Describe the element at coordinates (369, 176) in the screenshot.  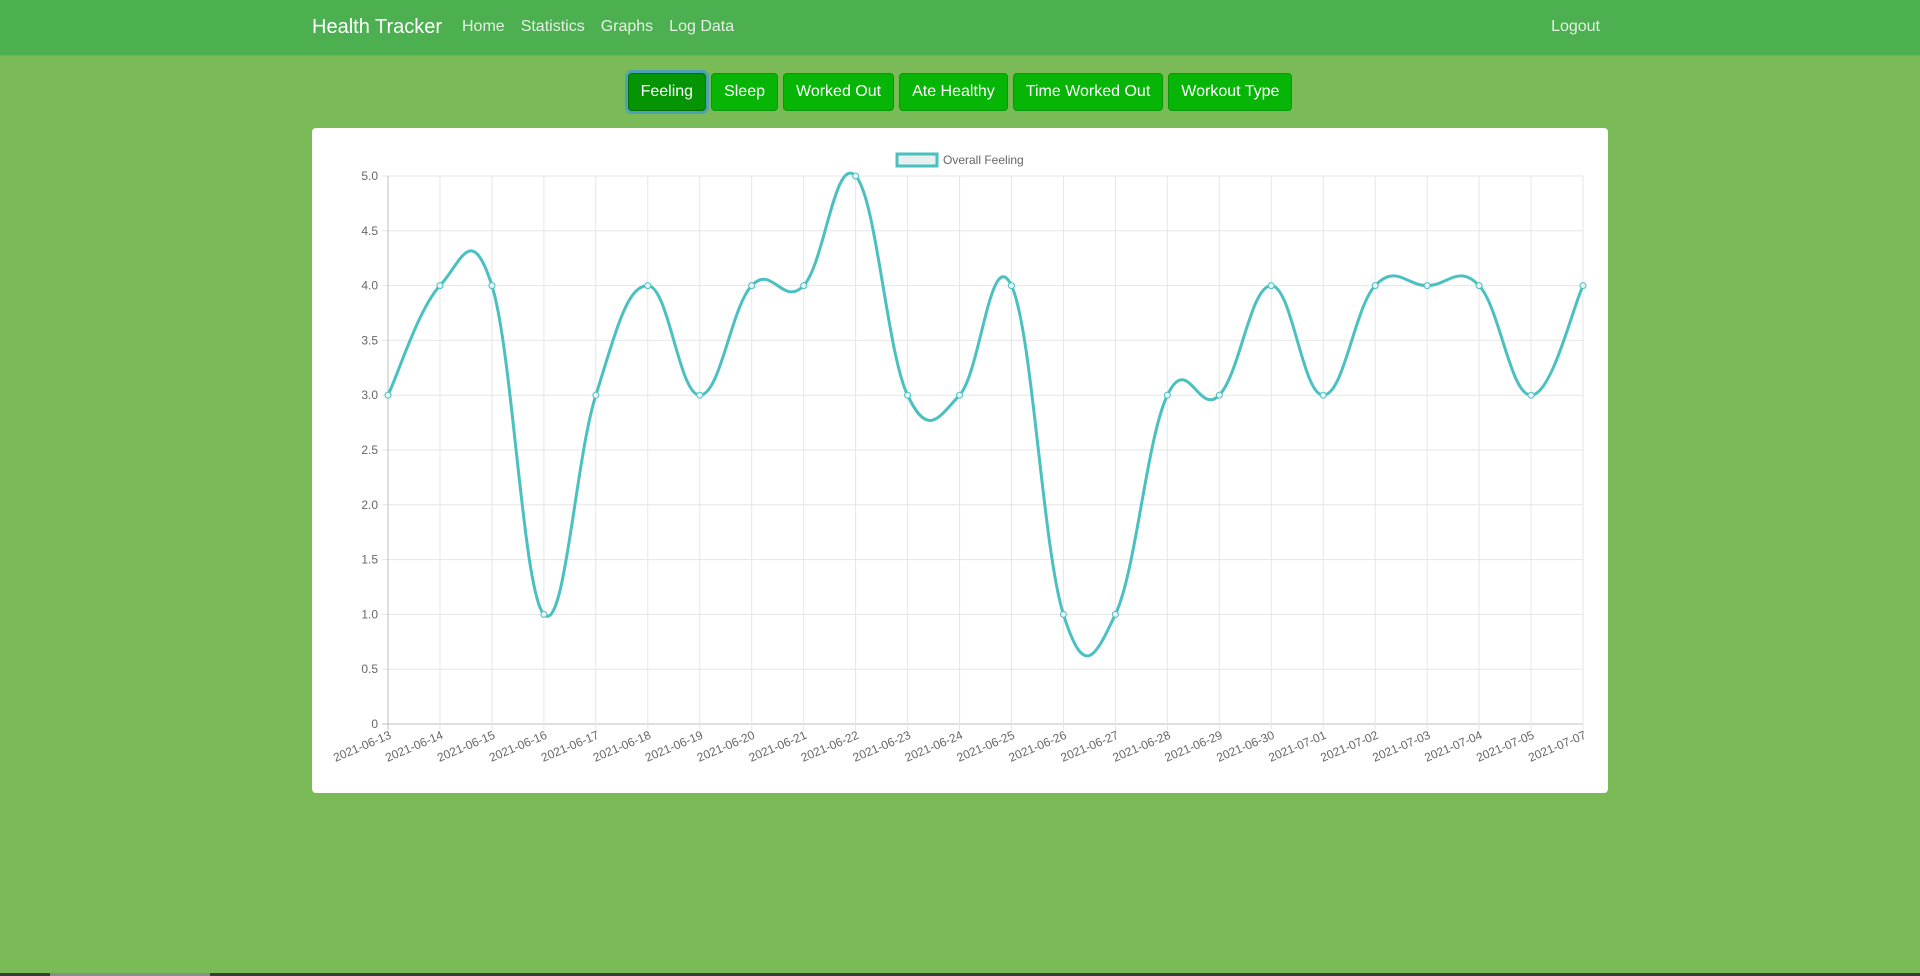
I see `y-tick-label: 5.0` at that location.